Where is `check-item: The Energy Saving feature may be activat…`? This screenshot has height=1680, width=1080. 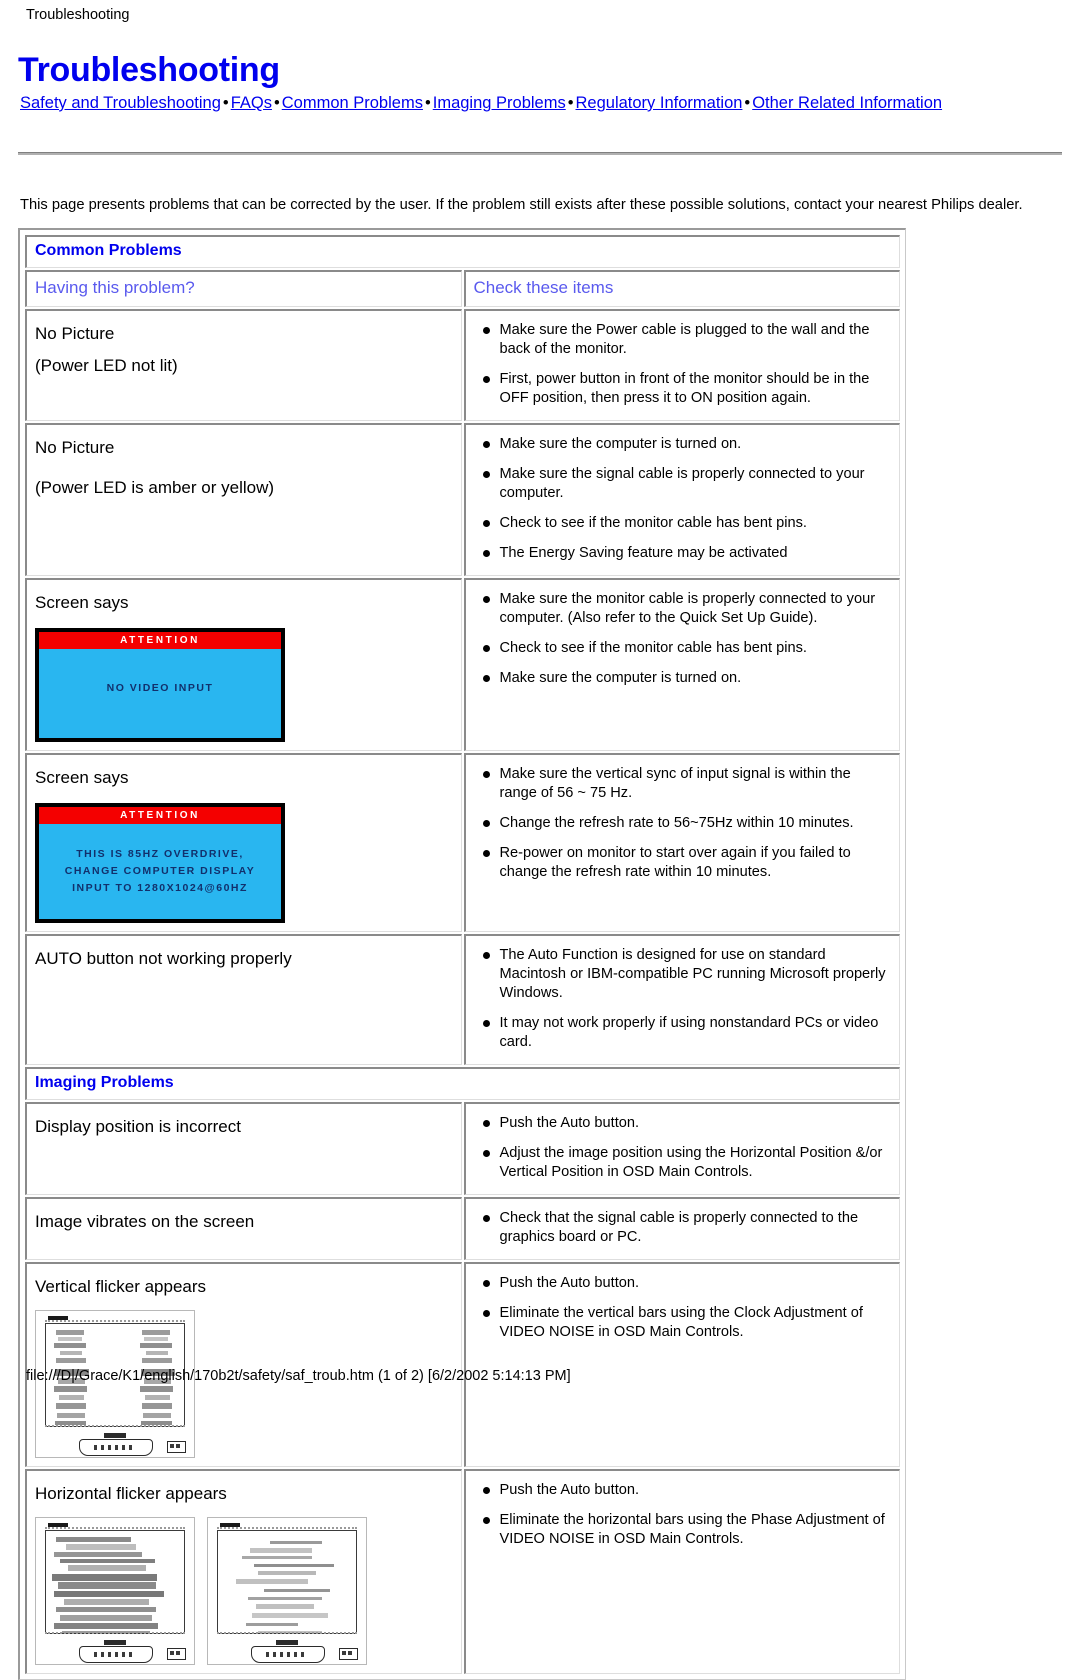
check-item: The Energy Saving feature may be activat… is located at coordinates (687, 553).